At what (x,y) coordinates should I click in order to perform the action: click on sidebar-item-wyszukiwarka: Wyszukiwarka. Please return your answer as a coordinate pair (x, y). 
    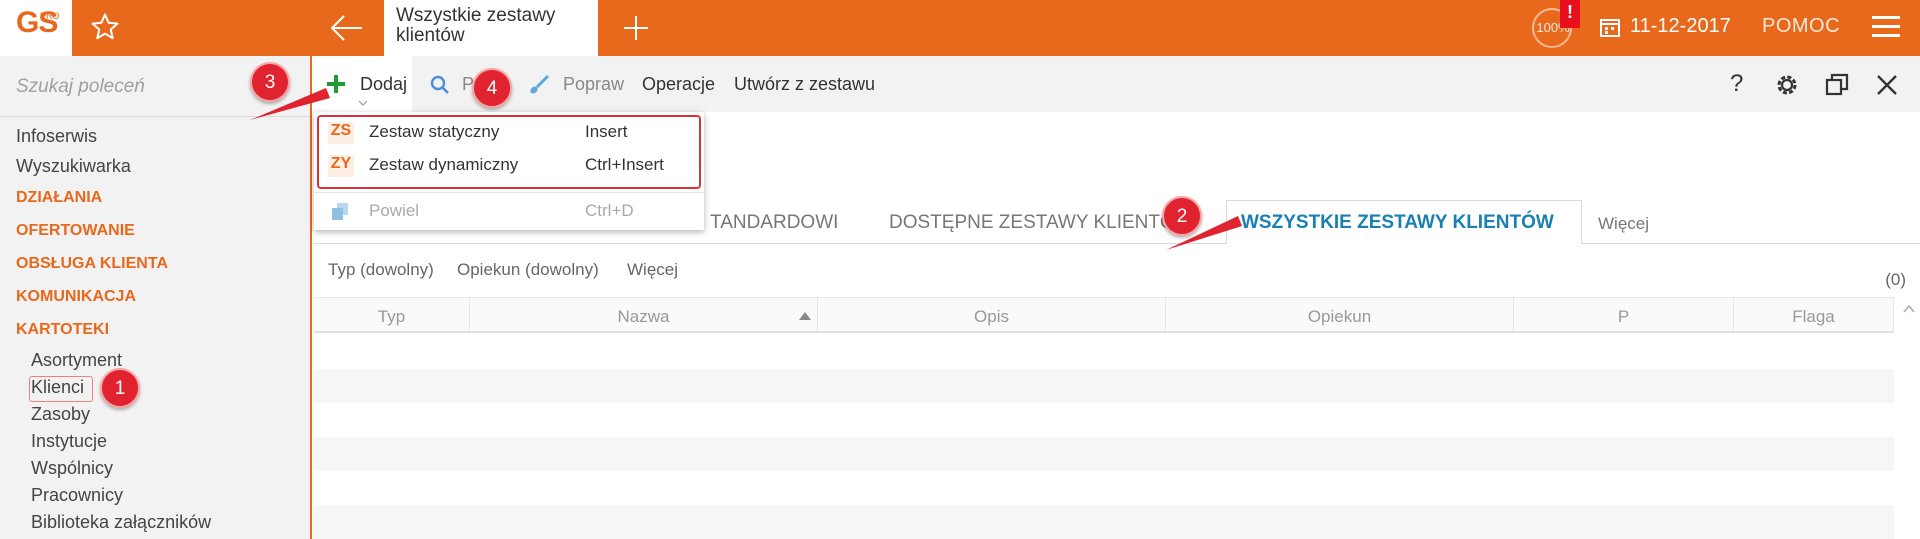
    Looking at the image, I should click on (73, 166).